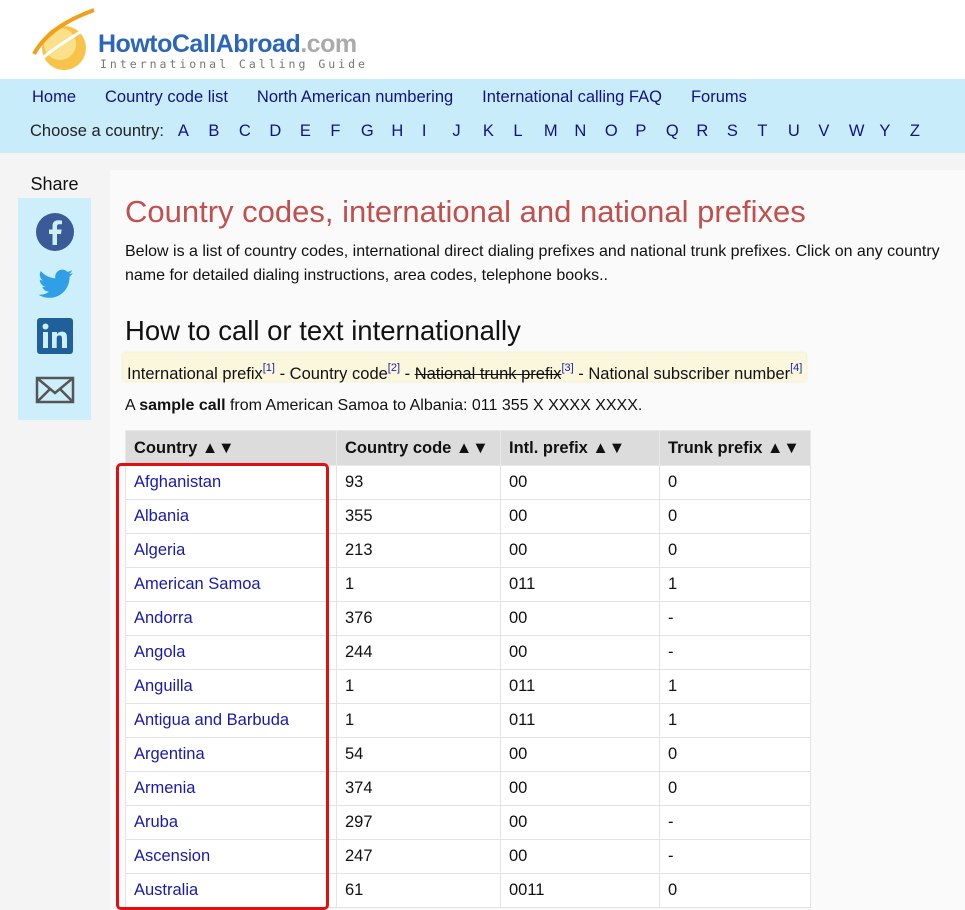  I want to click on email-icon, so click(55, 390).